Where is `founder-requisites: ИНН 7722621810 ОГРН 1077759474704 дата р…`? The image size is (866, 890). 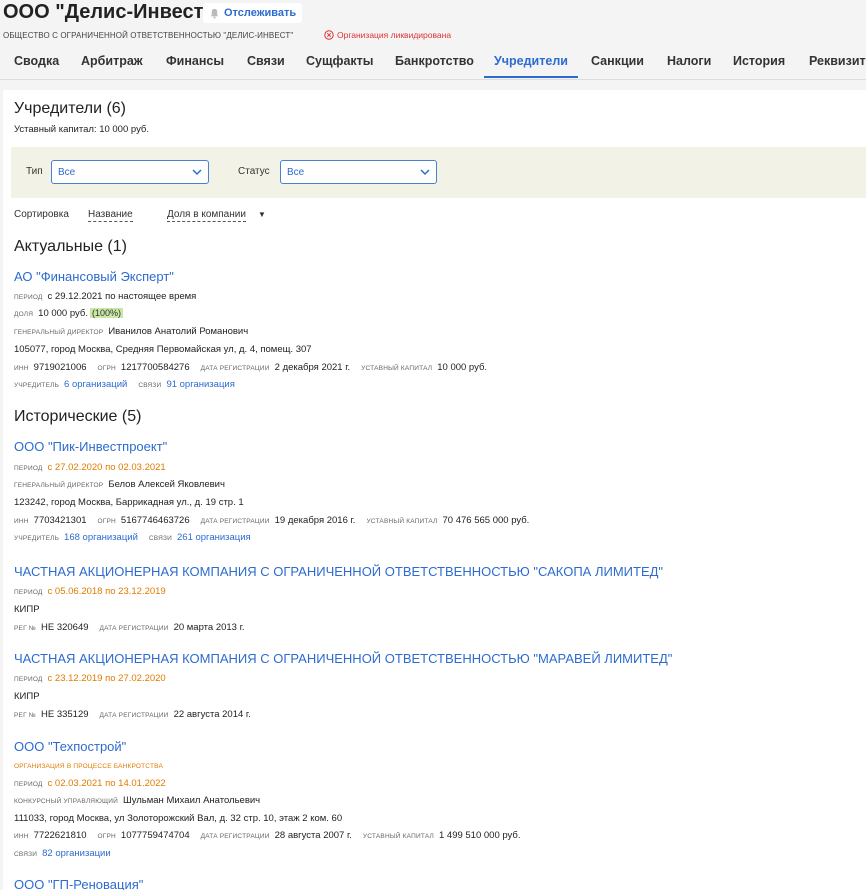
founder-requisites: ИНН 7722621810 ОГРН 1077759474704 дата р… is located at coordinates (273, 835).